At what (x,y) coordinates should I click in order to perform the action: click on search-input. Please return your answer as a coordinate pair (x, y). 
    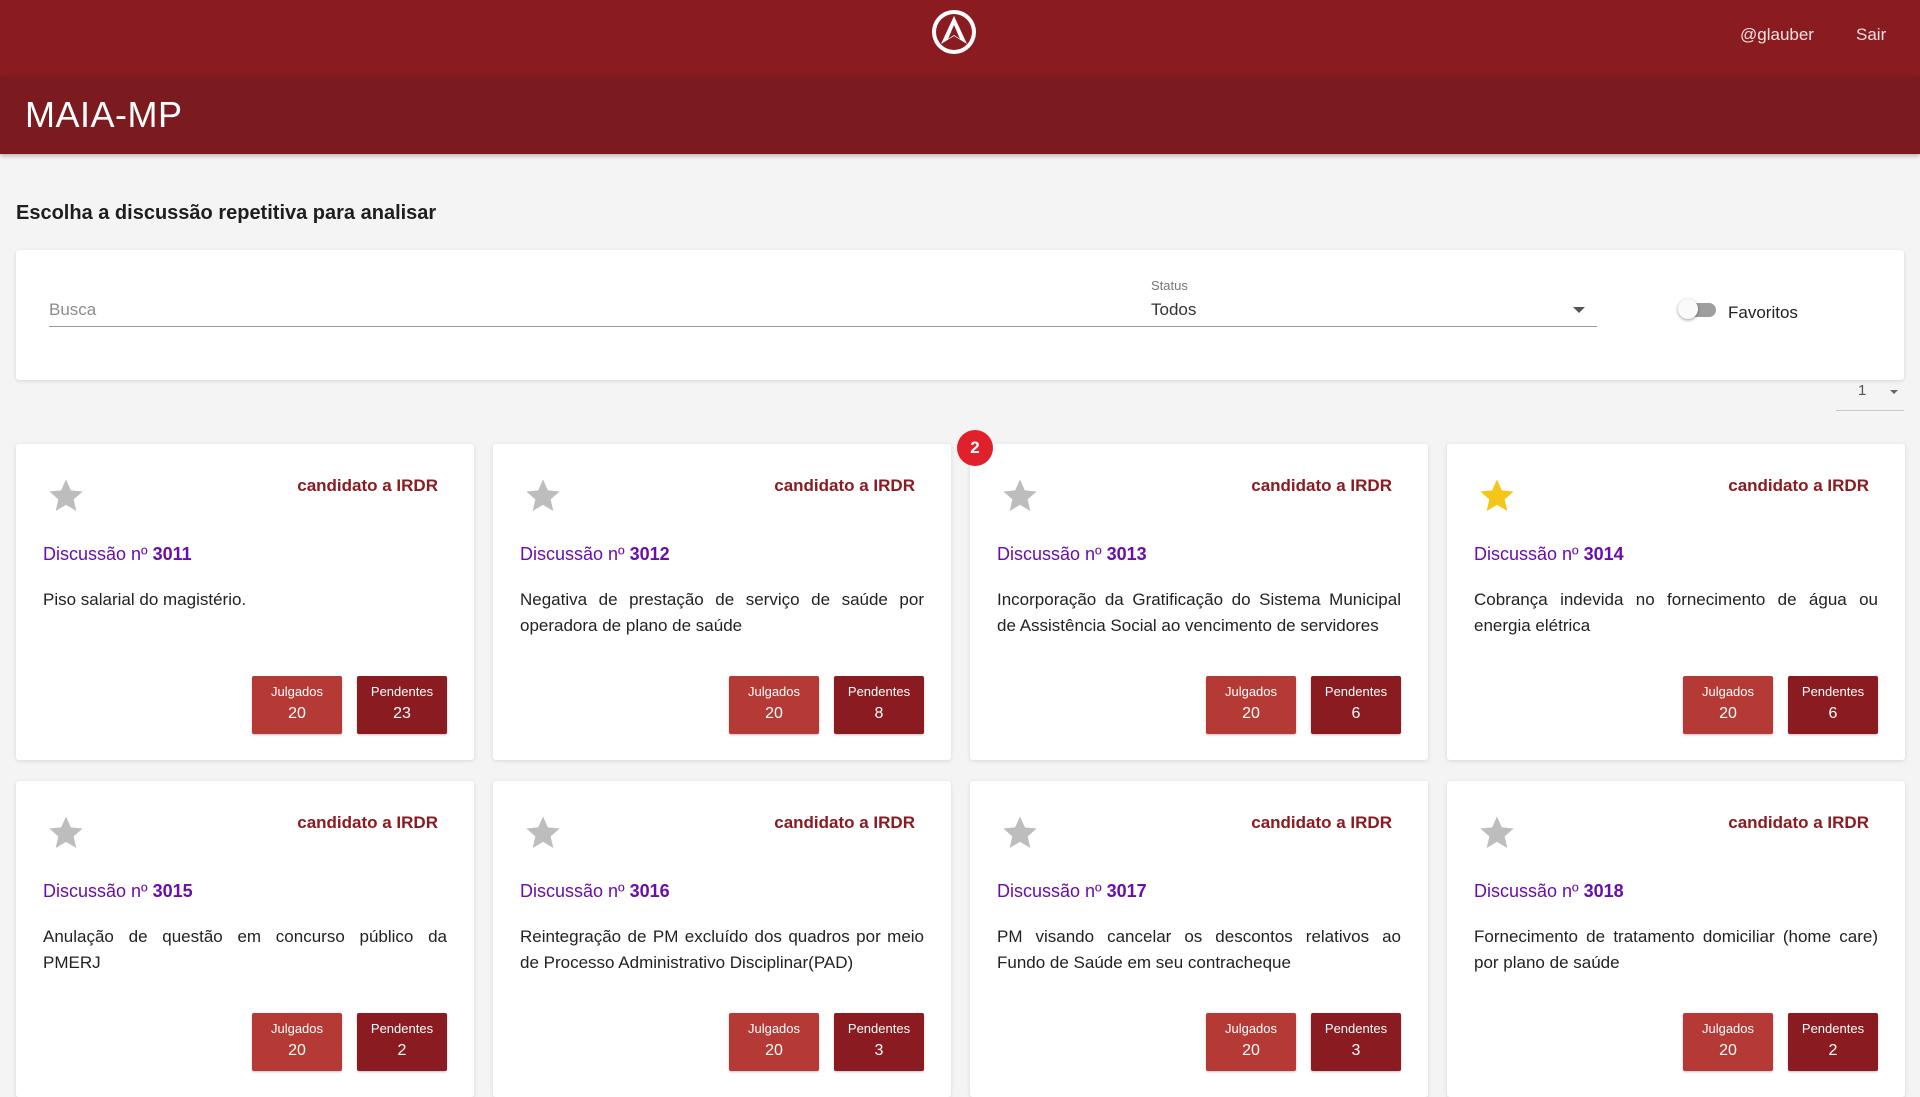
    Looking at the image, I should click on (601, 310).